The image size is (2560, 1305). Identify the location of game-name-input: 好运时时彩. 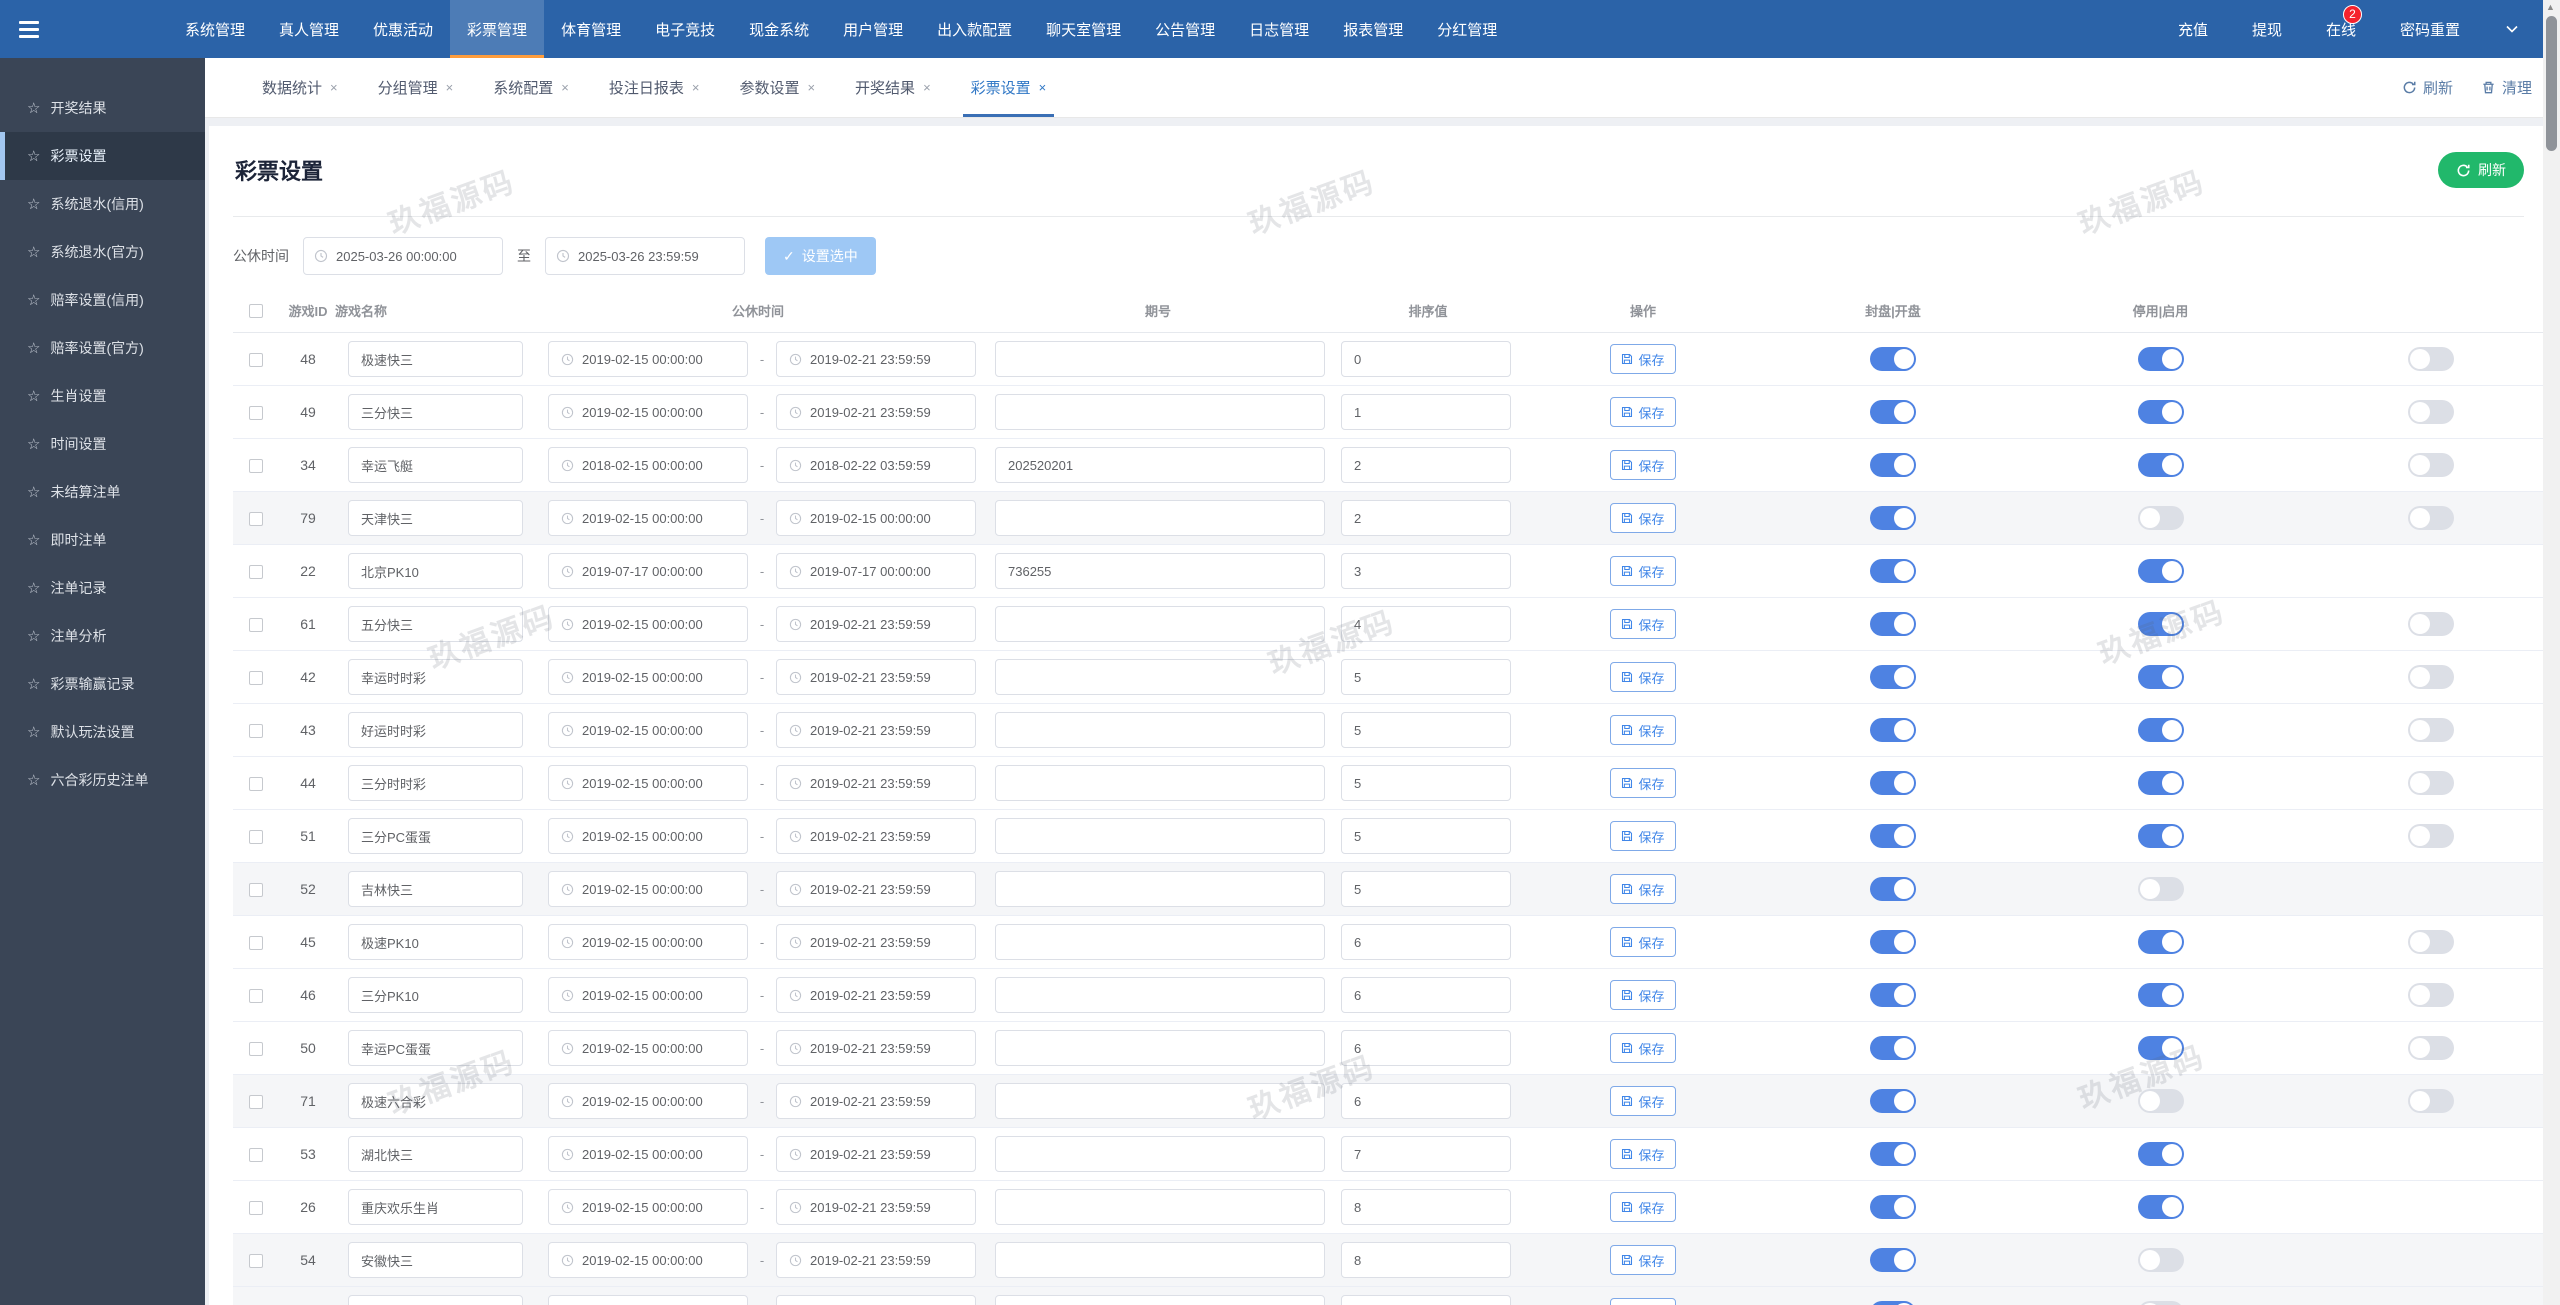
(435, 730).